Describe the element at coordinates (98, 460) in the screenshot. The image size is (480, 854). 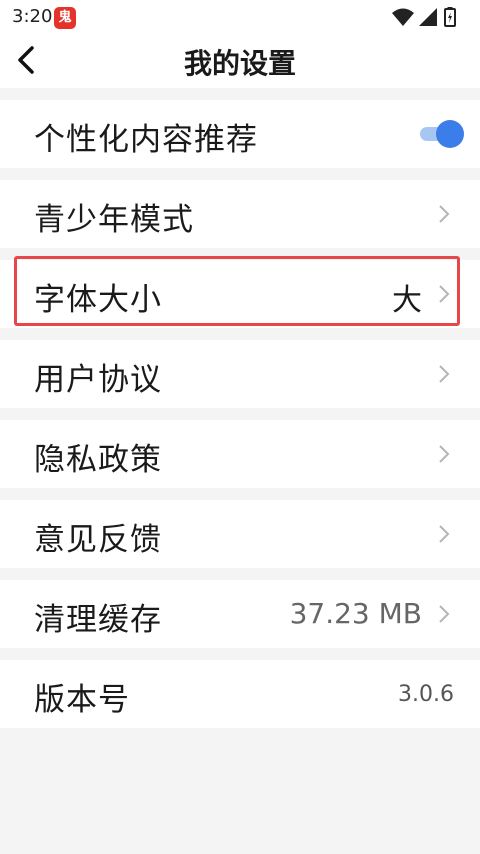
I see `setting-label: 隐私政策` at that location.